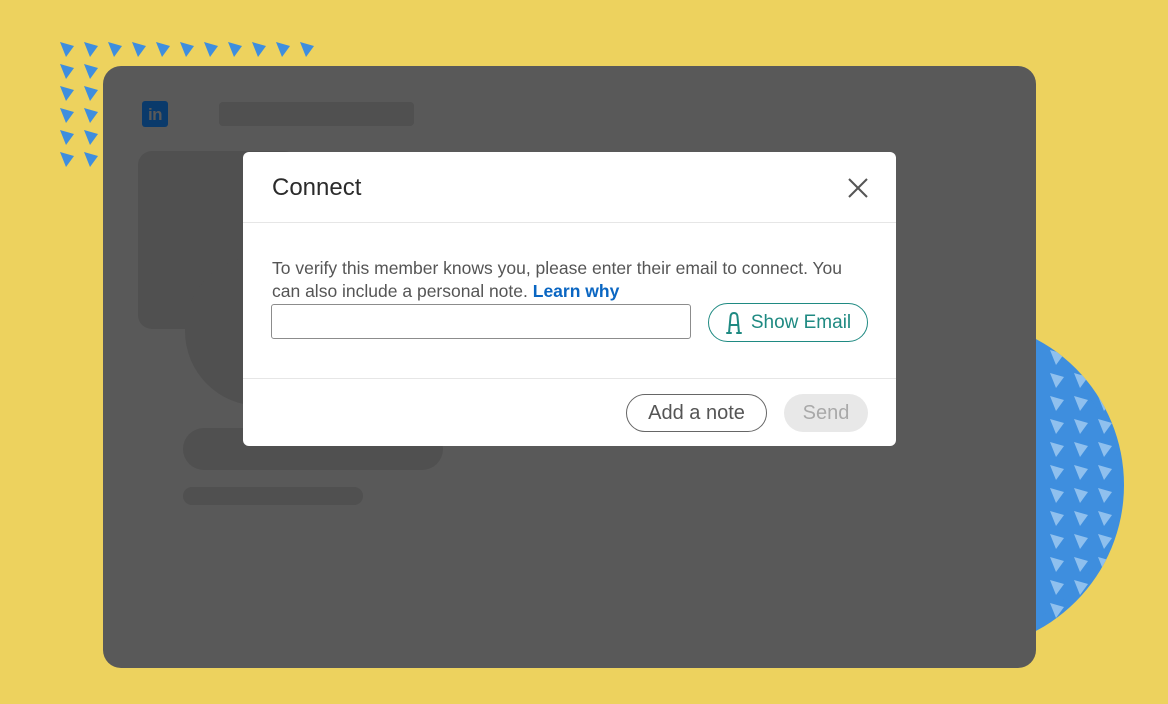 The height and width of the screenshot is (704, 1168). Describe the element at coordinates (576, 291) in the screenshot. I see `learn-why-link: Learn why` at that location.